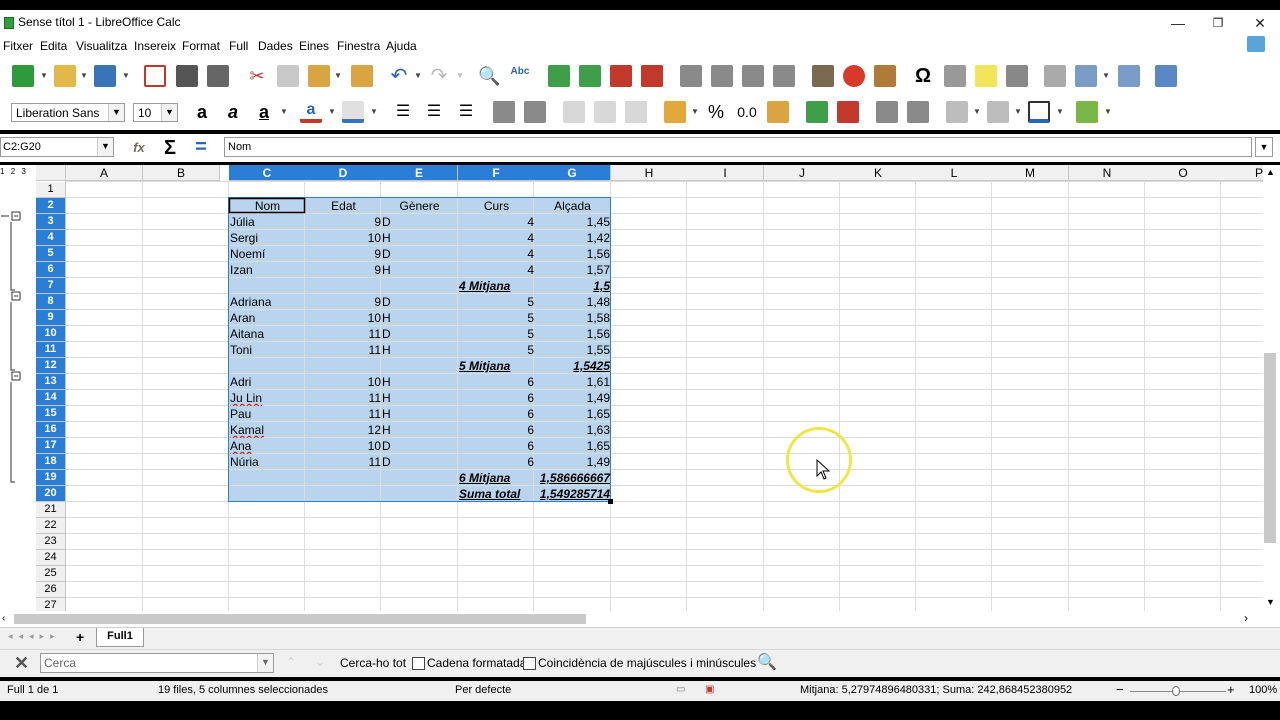 This screenshot has height=720, width=1280. What do you see at coordinates (267, 318) in the screenshot?
I see `nom-cell: Aran` at bounding box center [267, 318].